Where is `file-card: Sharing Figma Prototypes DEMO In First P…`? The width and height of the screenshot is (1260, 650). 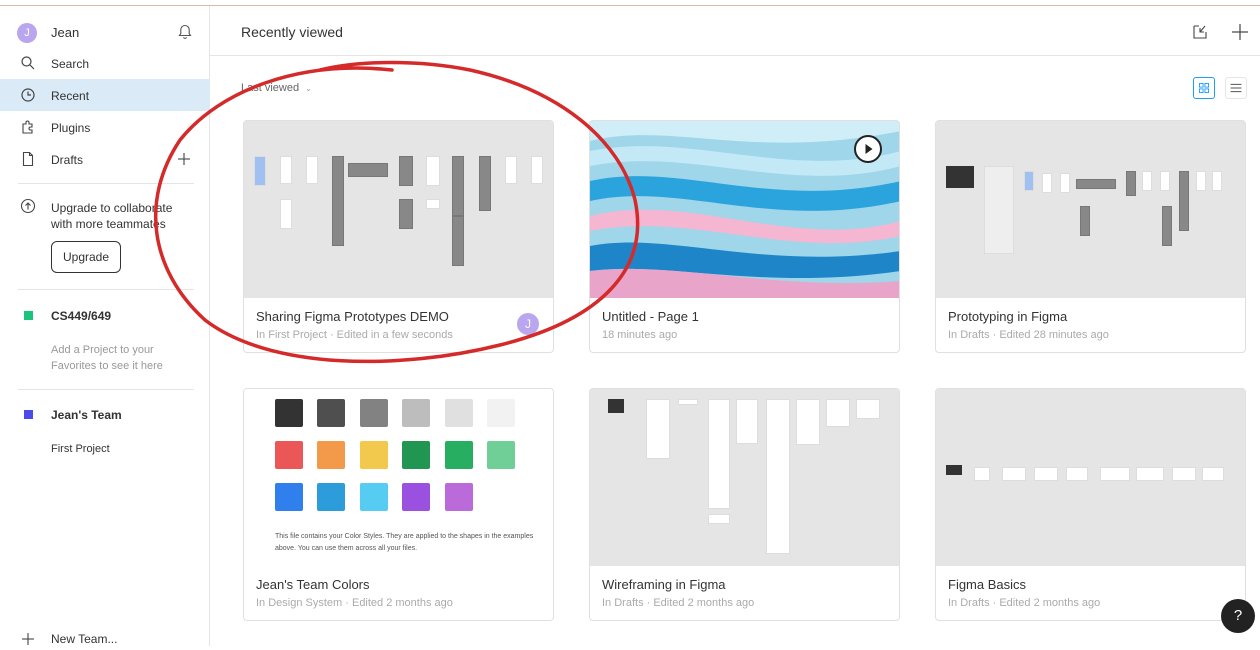
file-card: Sharing Figma Prototypes DEMO In First P… is located at coordinates (398, 236).